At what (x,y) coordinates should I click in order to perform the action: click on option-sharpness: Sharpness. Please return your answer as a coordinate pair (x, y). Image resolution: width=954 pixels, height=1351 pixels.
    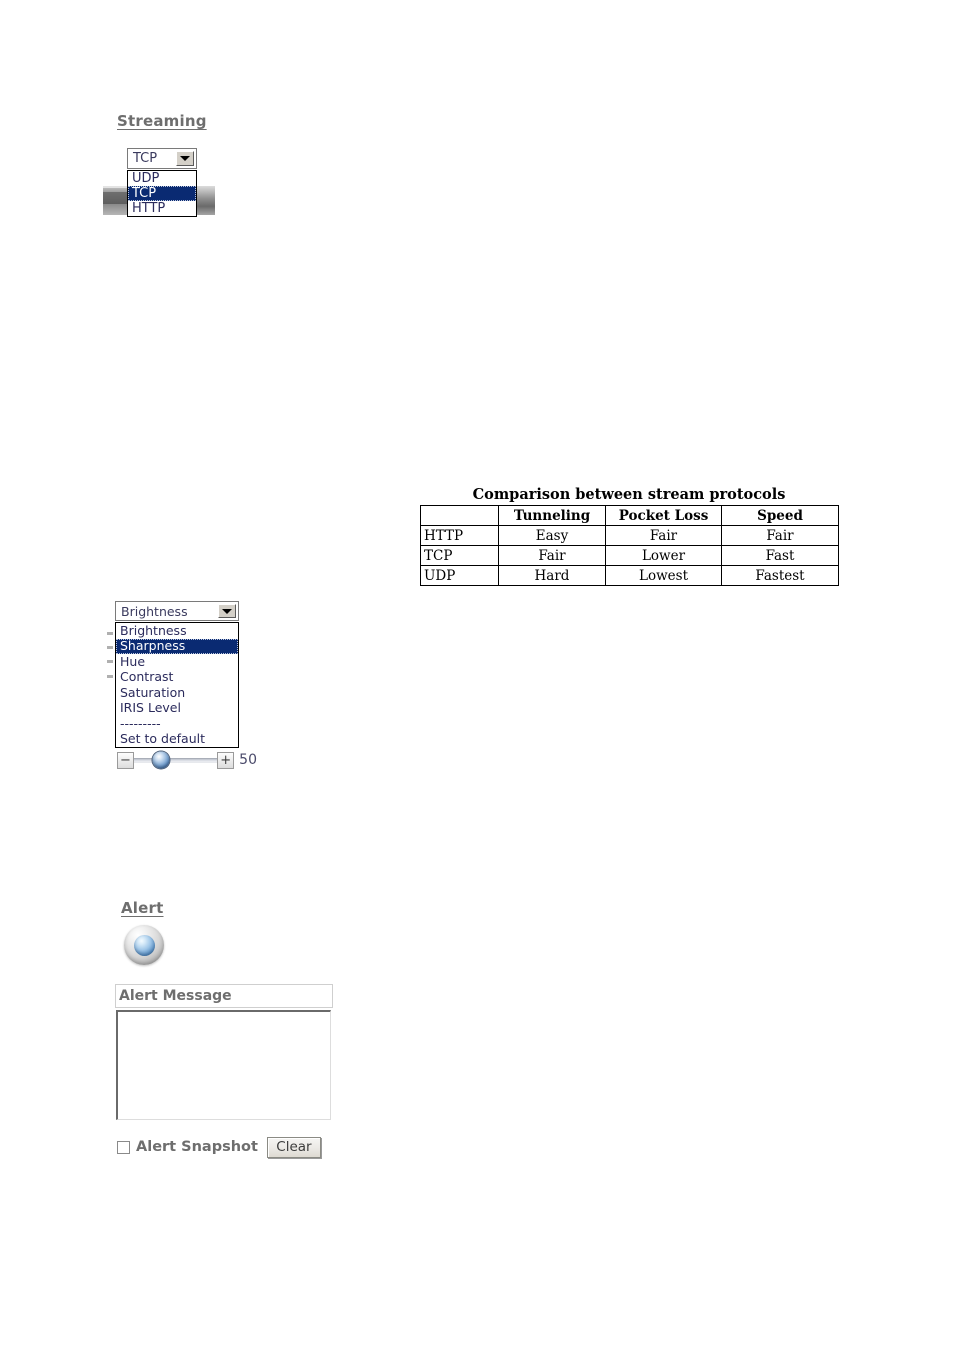
    Looking at the image, I should click on (177, 646).